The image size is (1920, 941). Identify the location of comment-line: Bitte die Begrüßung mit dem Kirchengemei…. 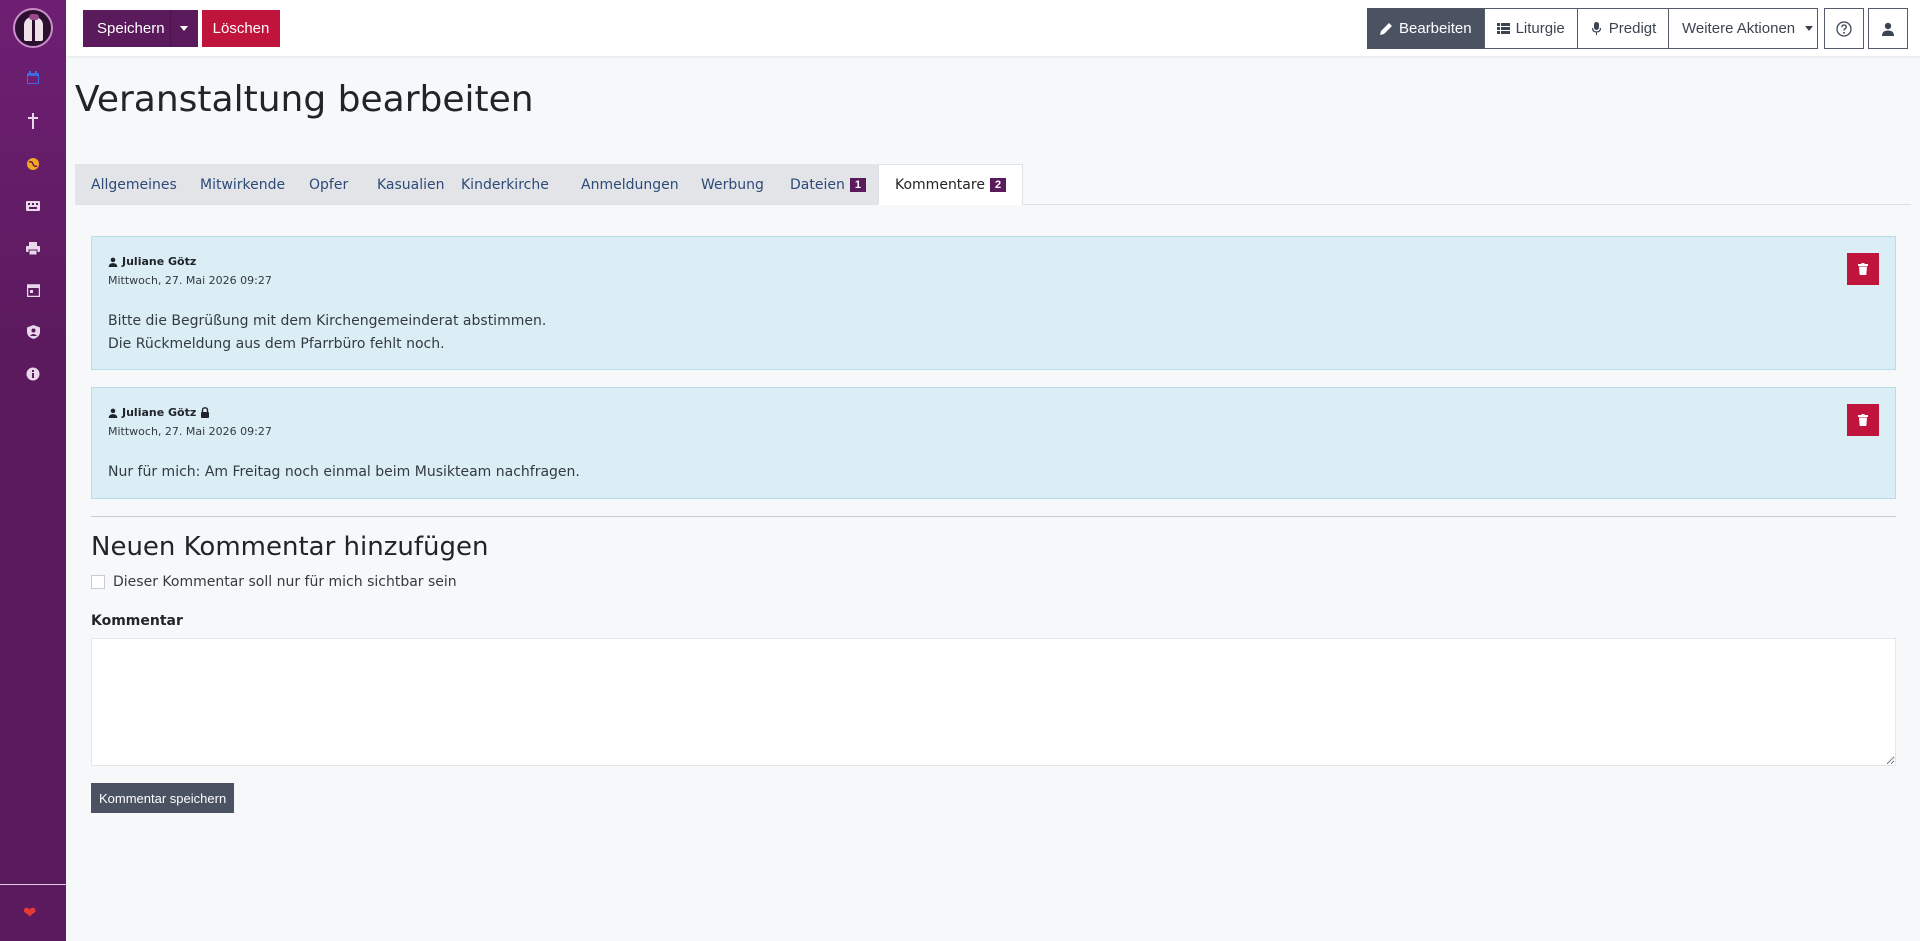
(327, 321).